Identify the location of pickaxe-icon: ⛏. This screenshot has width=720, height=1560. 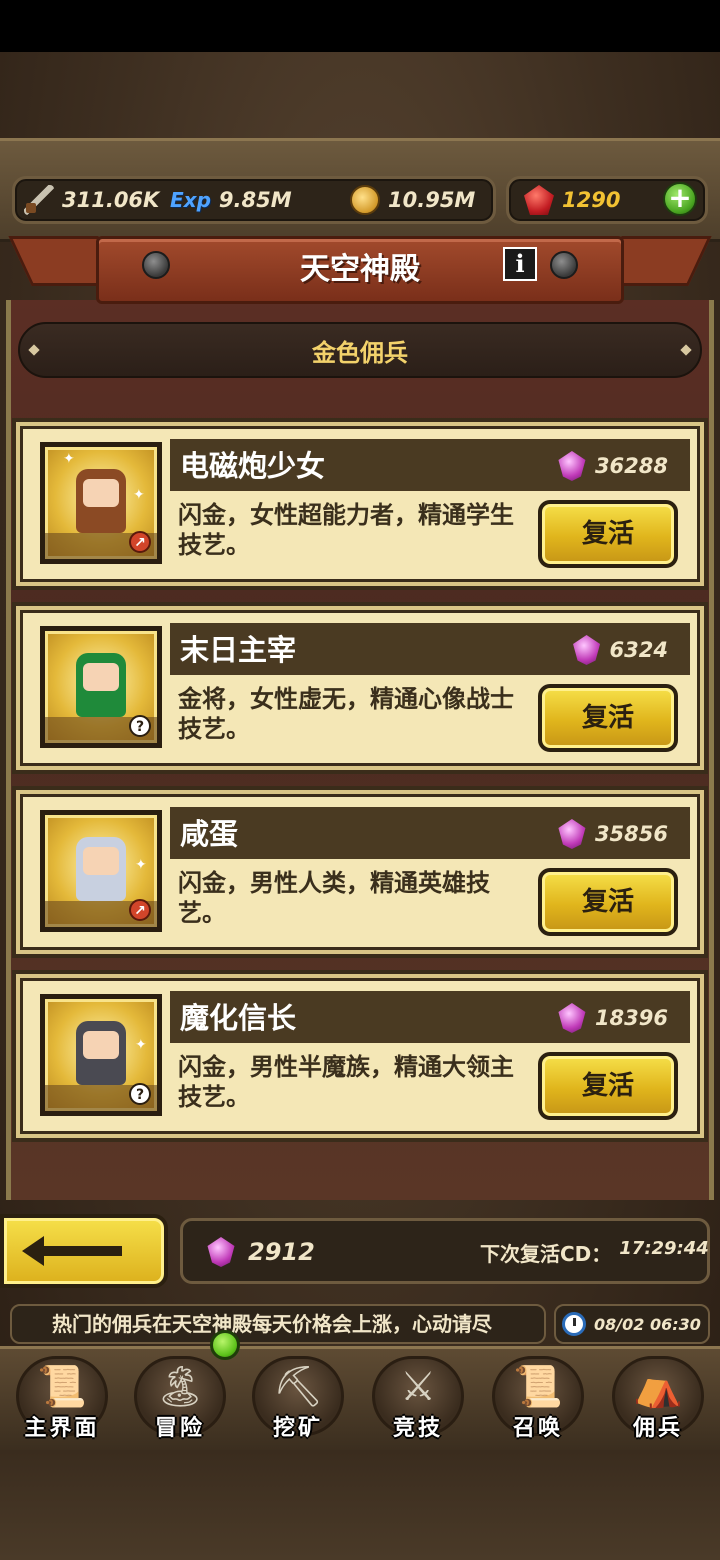
(298, 1387).